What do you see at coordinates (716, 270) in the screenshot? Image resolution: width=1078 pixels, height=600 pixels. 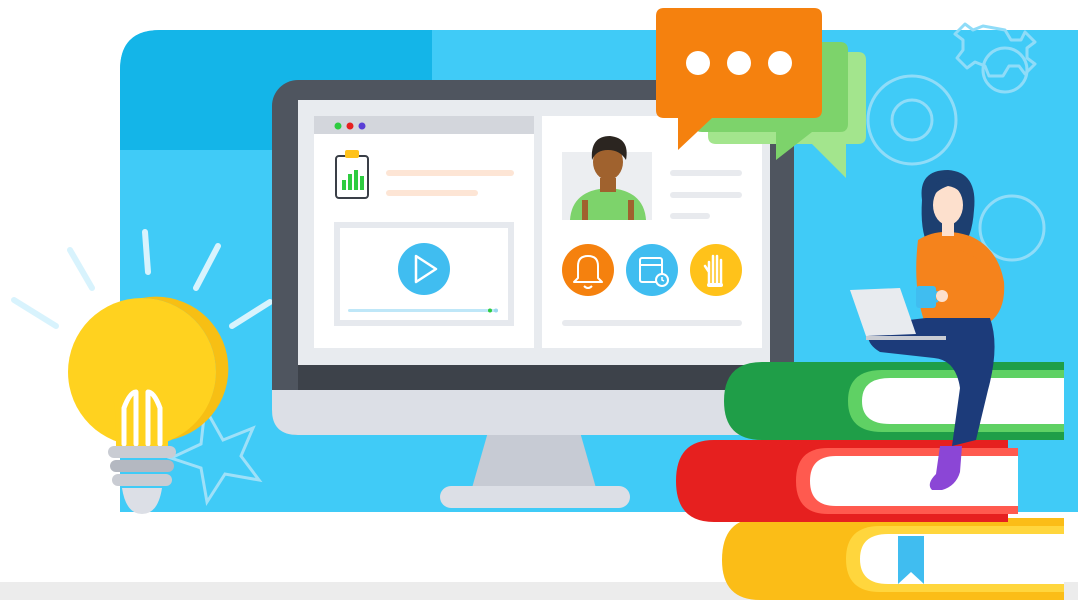 I see `raised-hand-icon` at bounding box center [716, 270].